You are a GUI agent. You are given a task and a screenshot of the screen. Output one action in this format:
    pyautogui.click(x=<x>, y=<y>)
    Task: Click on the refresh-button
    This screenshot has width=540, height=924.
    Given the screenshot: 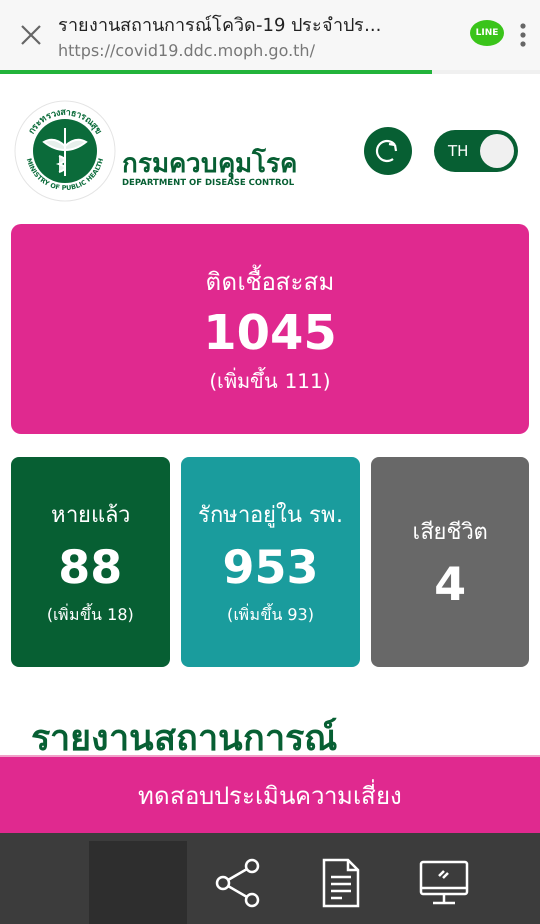 What is the action you would take?
    pyautogui.click(x=388, y=151)
    